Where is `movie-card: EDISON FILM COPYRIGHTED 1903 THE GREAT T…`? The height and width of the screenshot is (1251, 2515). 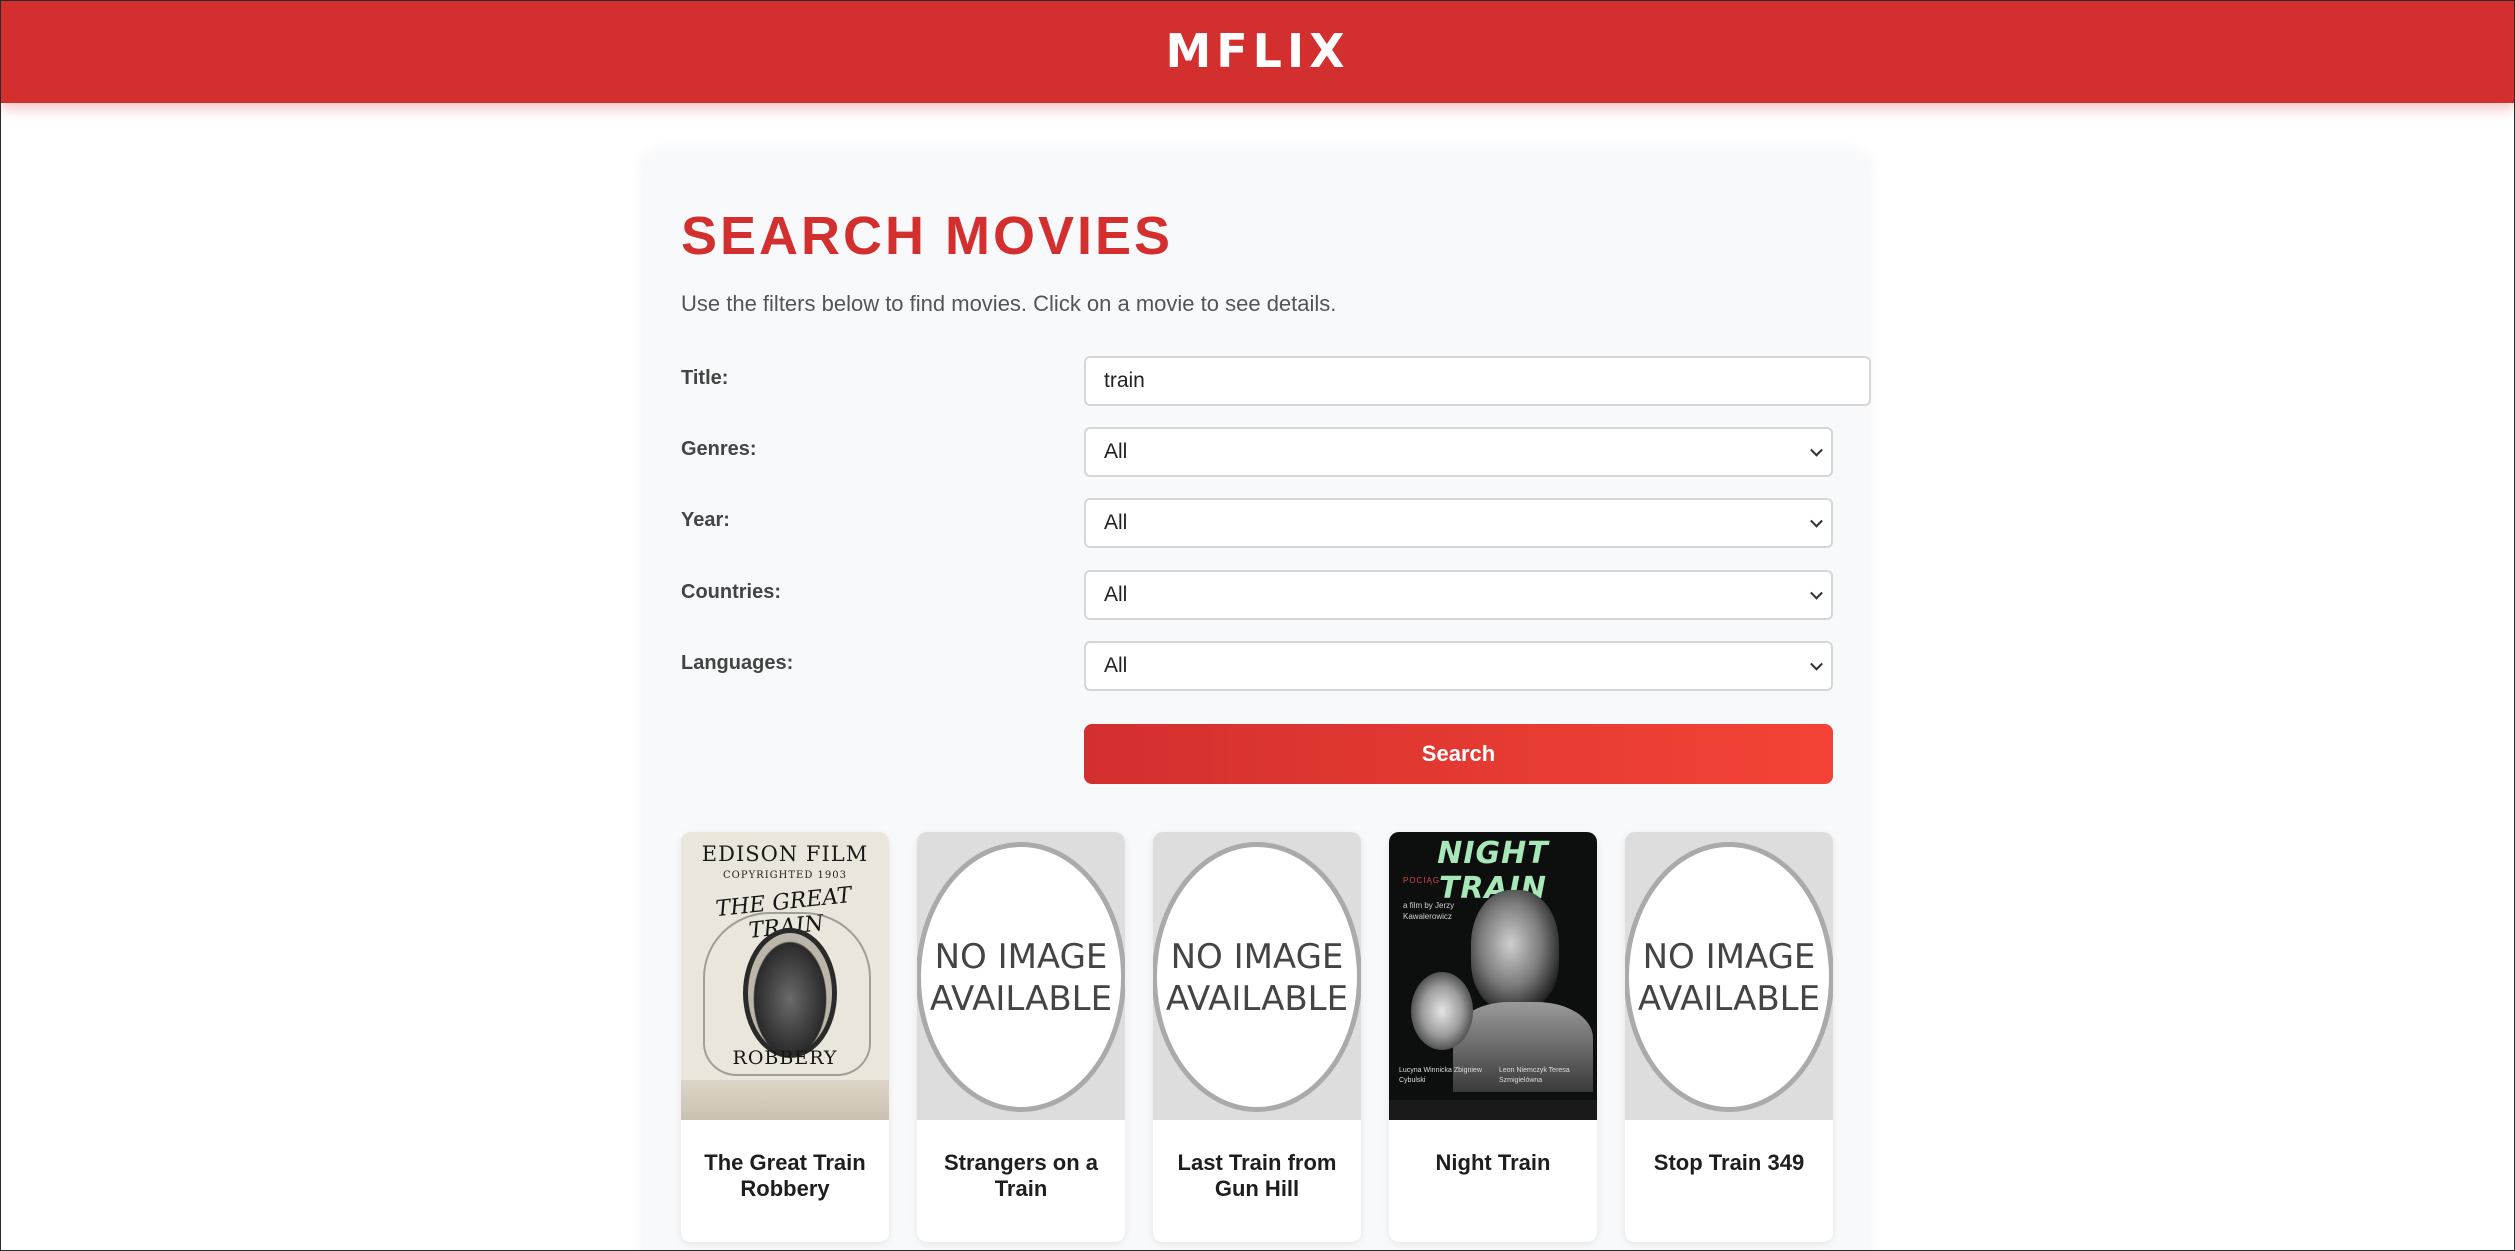
movie-card: EDISON FILM COPYRIGHTED 1903 THE GREAT T… is located at coordinates (785, 1037).